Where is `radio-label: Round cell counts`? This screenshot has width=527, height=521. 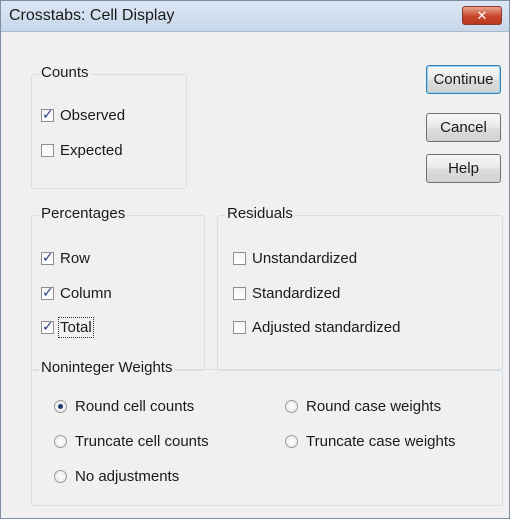 radio-label: Round cell counts is located at coordinates (135, 406).